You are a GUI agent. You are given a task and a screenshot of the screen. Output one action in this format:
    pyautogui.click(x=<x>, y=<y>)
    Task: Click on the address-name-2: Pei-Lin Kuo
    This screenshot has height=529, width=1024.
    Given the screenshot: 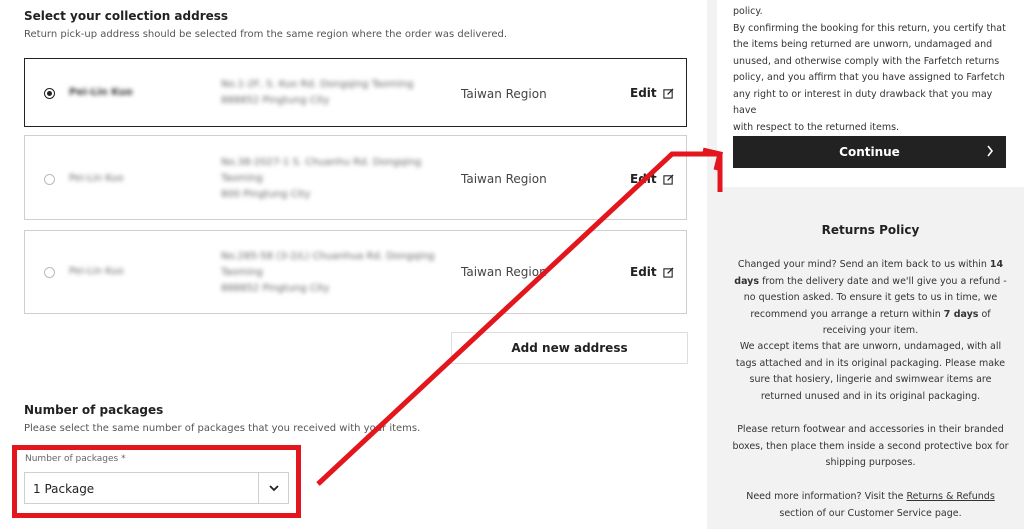 What is the action you would take?
    pyautogui.click(x=96, y=178)
    